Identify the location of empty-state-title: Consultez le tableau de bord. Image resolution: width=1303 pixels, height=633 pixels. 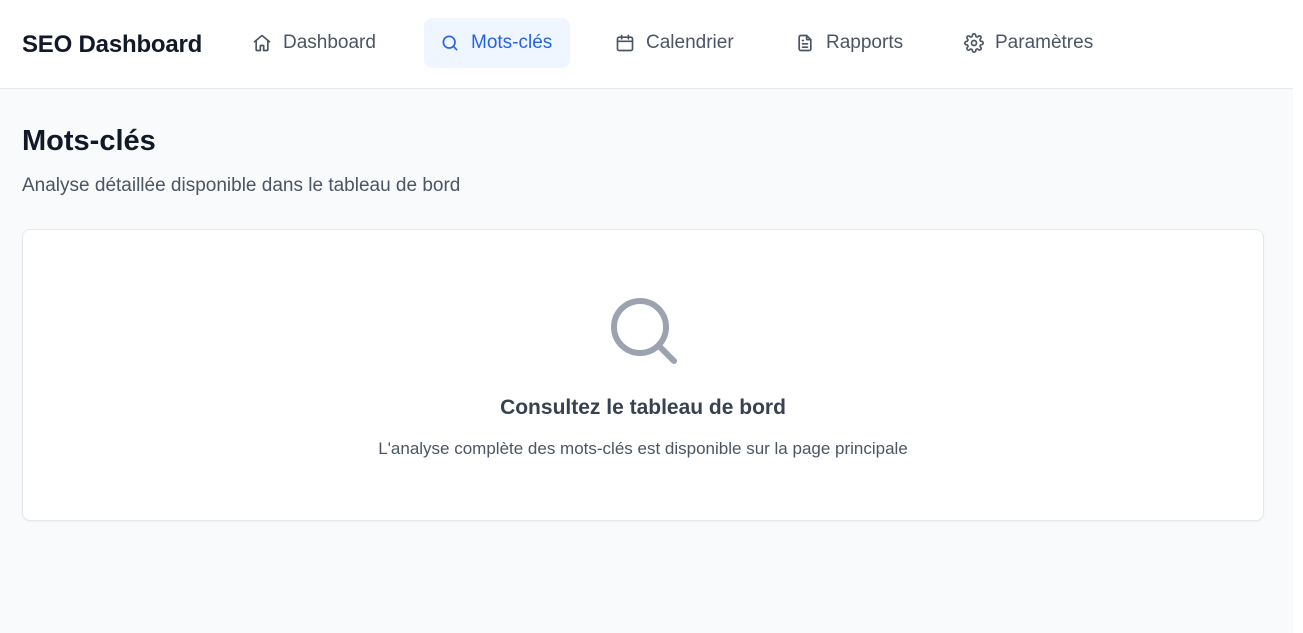
(643, 407).